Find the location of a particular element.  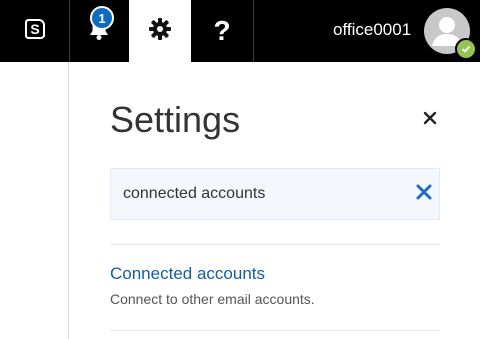

help-icon: ? is located at coordinates (222, 30).